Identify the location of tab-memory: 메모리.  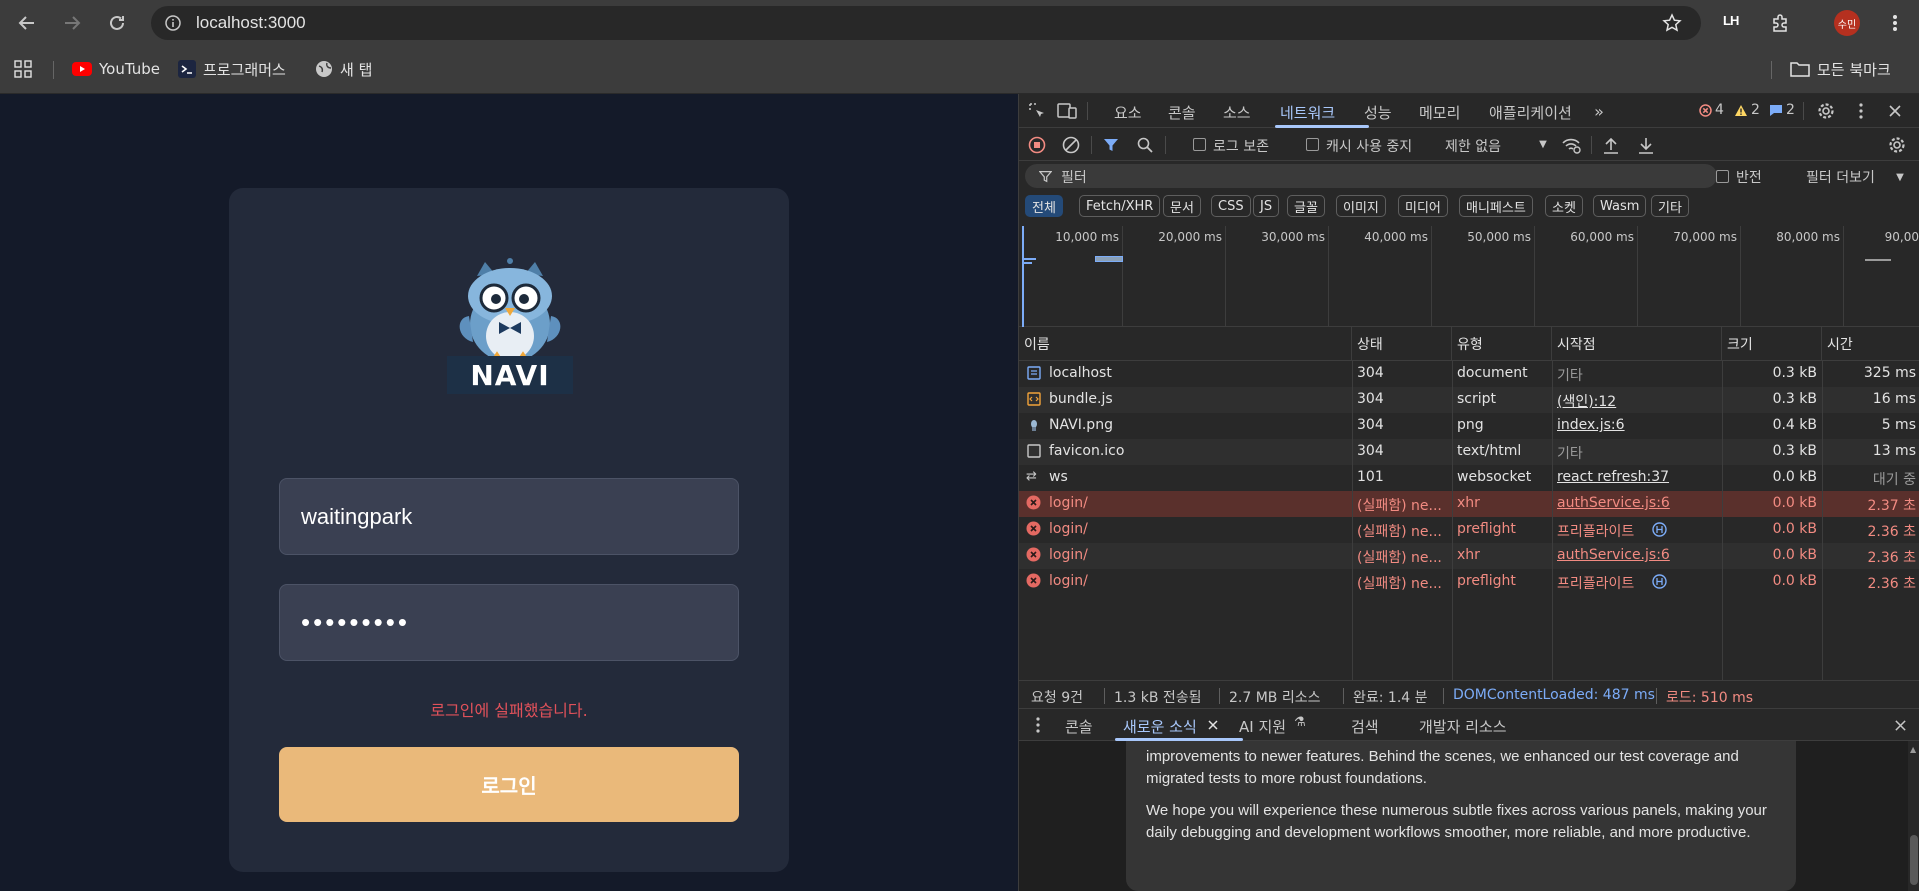
(1439, 112).